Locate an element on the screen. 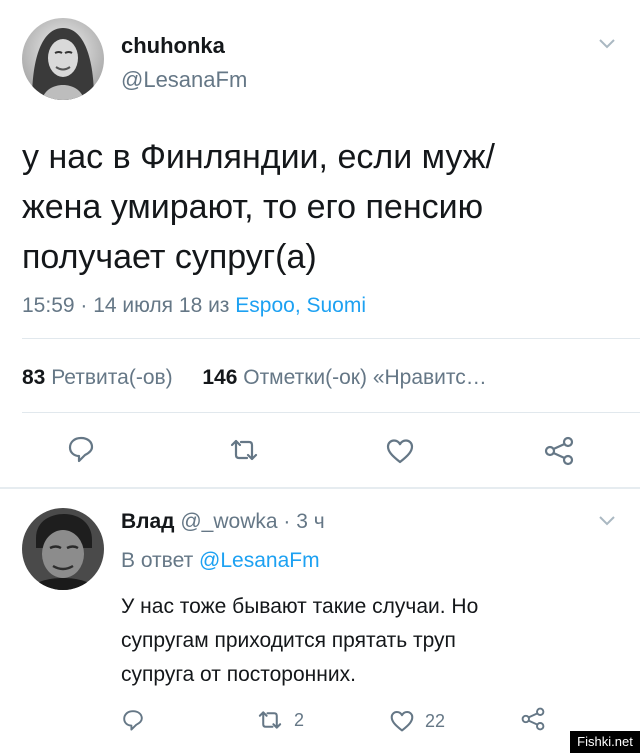  reply-reply-button is located at coordinates (133, 720).